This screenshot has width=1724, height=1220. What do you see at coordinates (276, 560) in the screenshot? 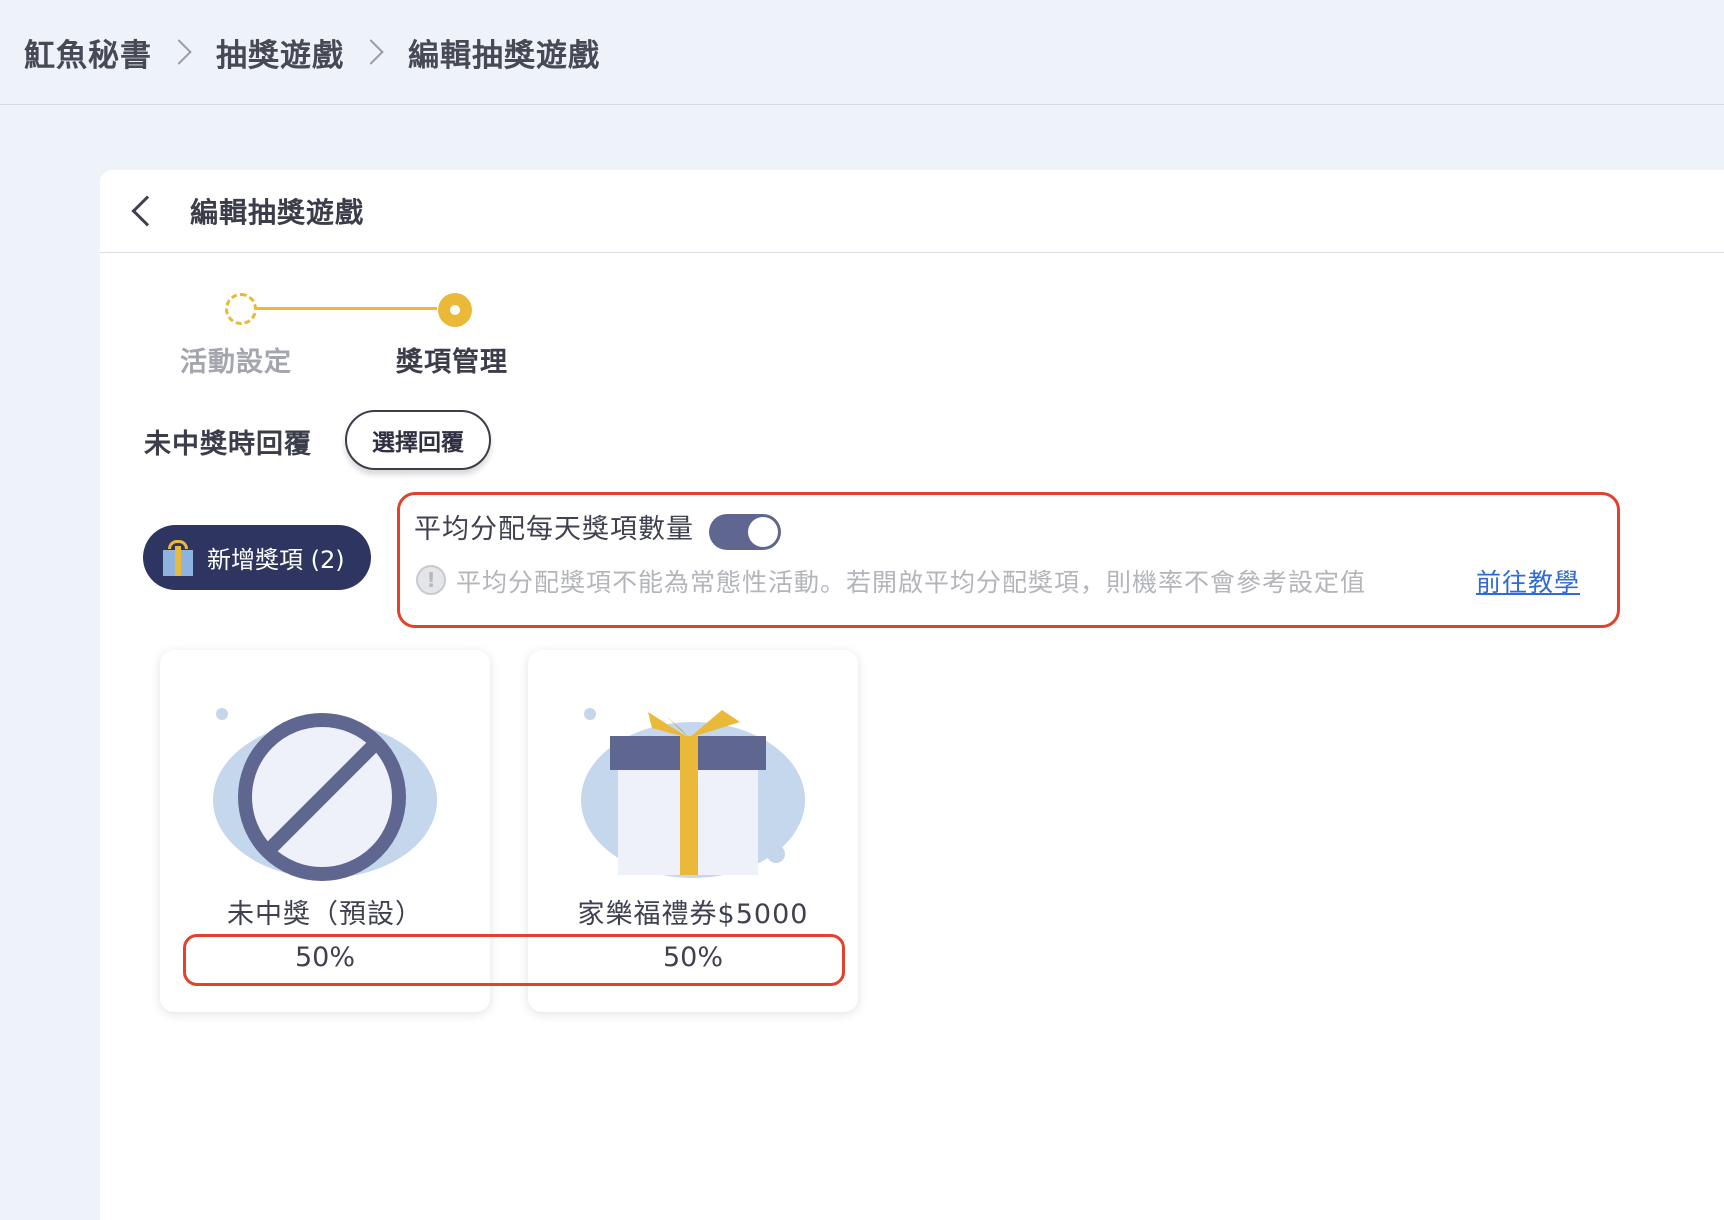
I see `add-prize-label: 新增獎項 (2)` at bounding box center [276, 560].